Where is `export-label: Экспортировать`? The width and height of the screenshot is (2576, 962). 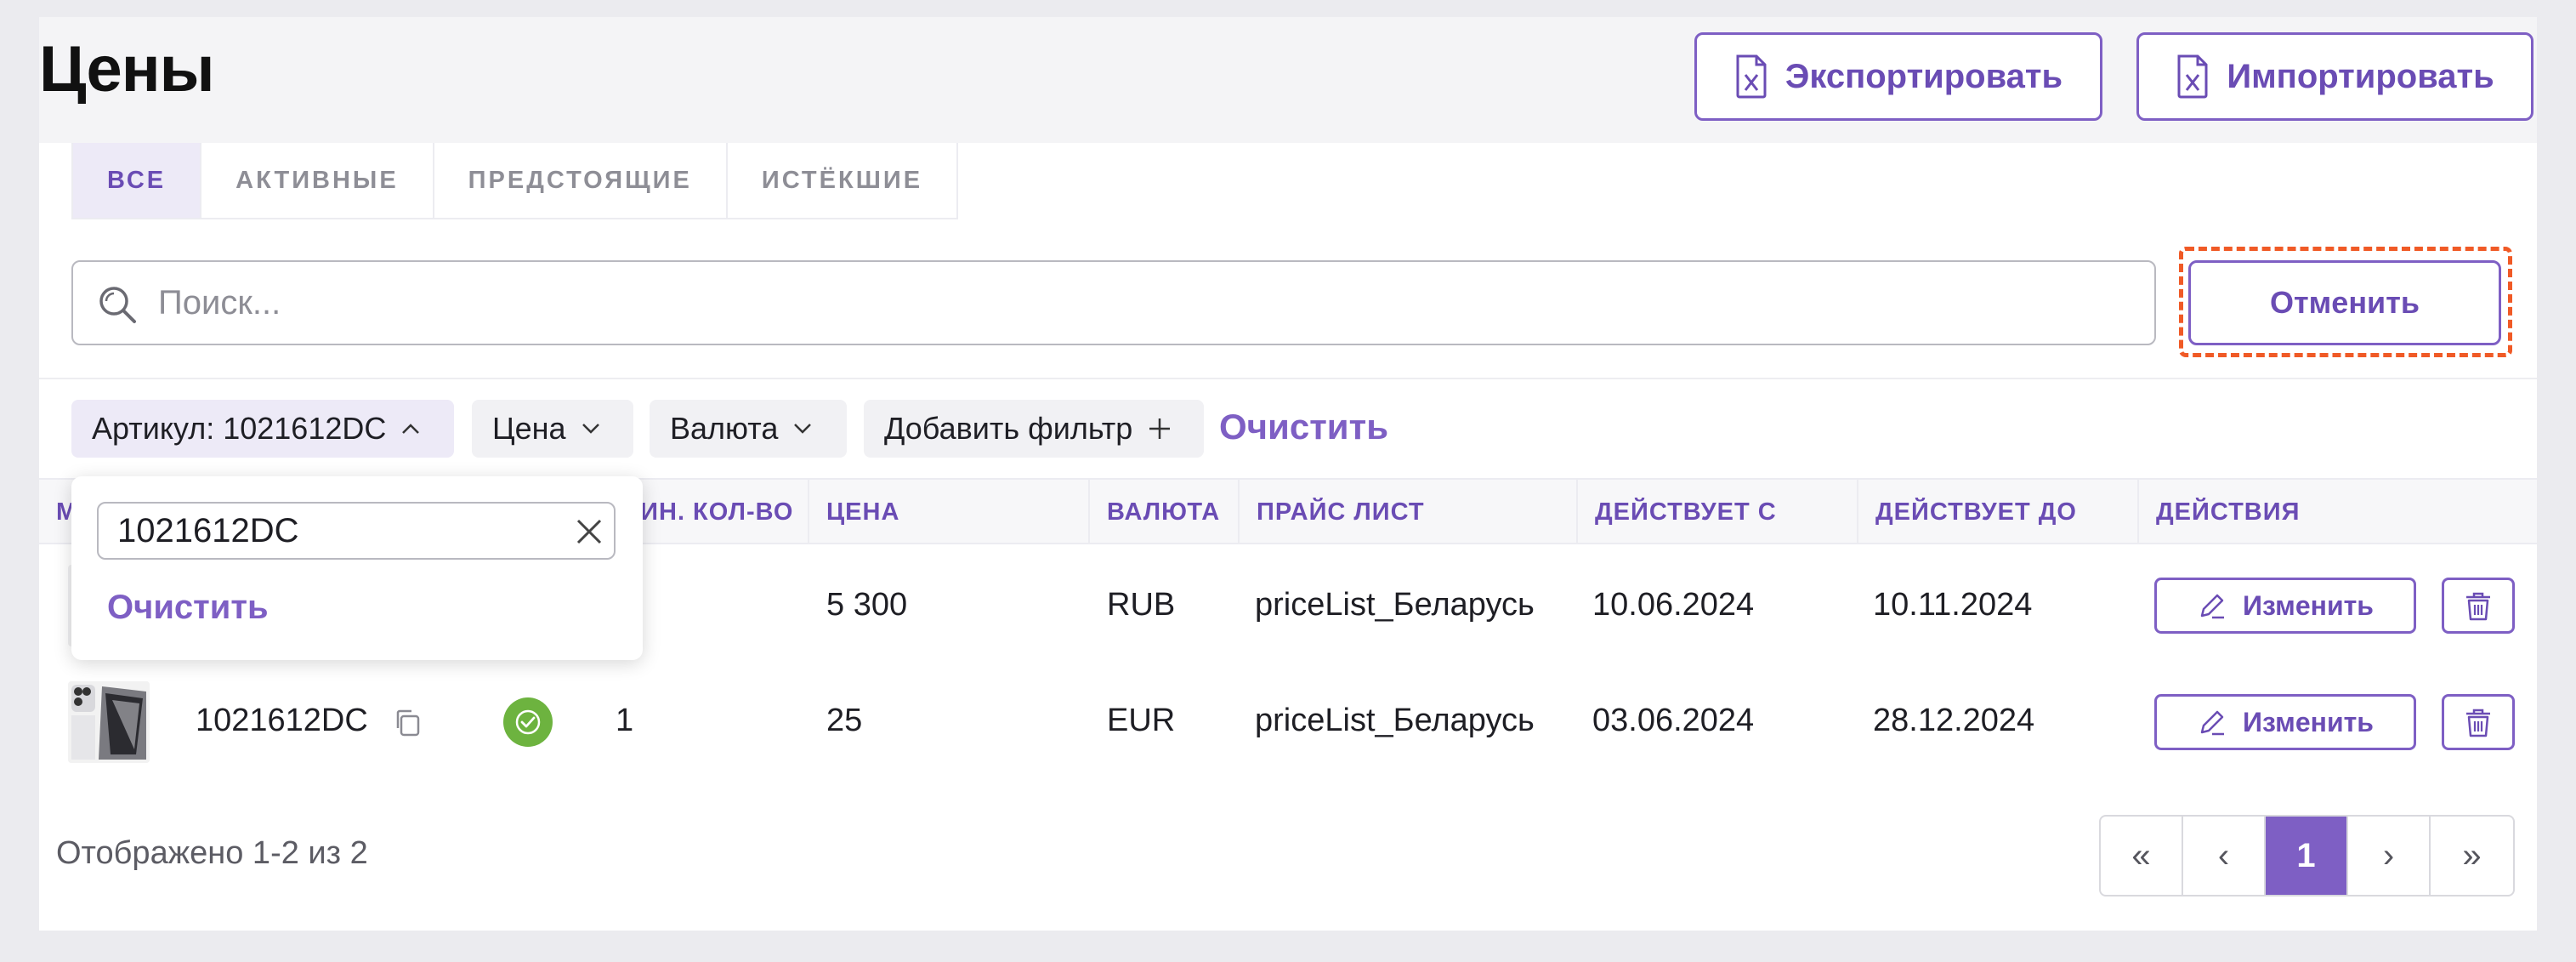
export-label: Экспортировать is located at coordinates (1924, 76).